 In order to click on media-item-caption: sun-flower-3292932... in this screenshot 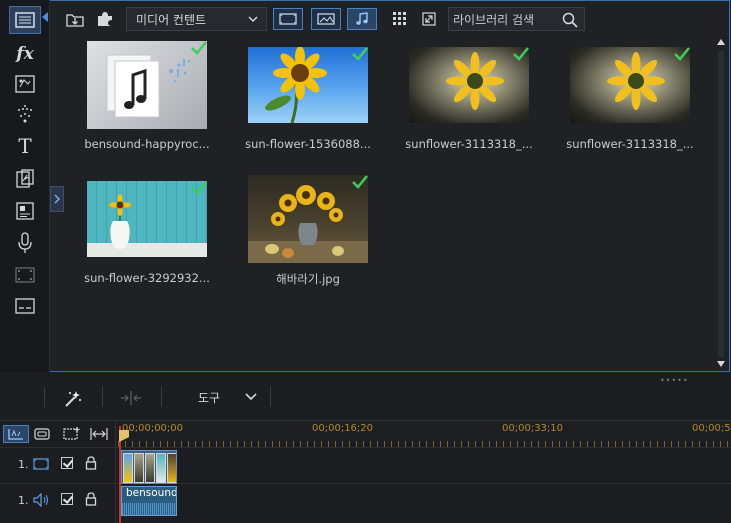, I will do `click(147, 278)`.